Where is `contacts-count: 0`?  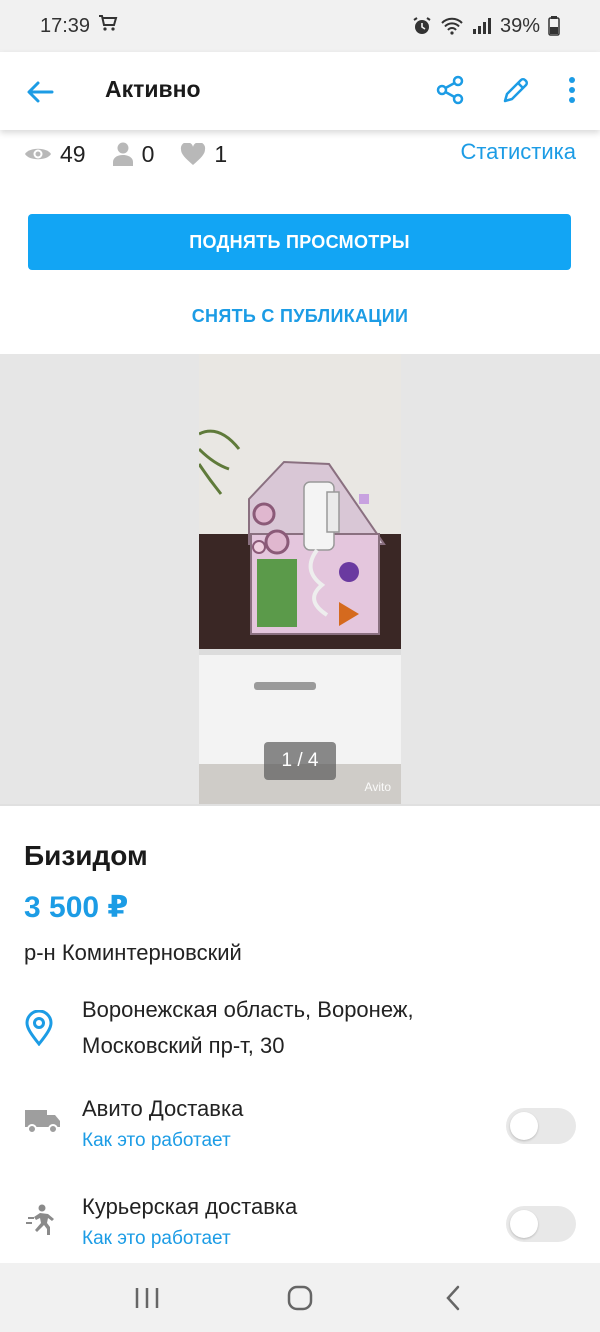
contacts-count: 0 is located at coordinates (148, 153).